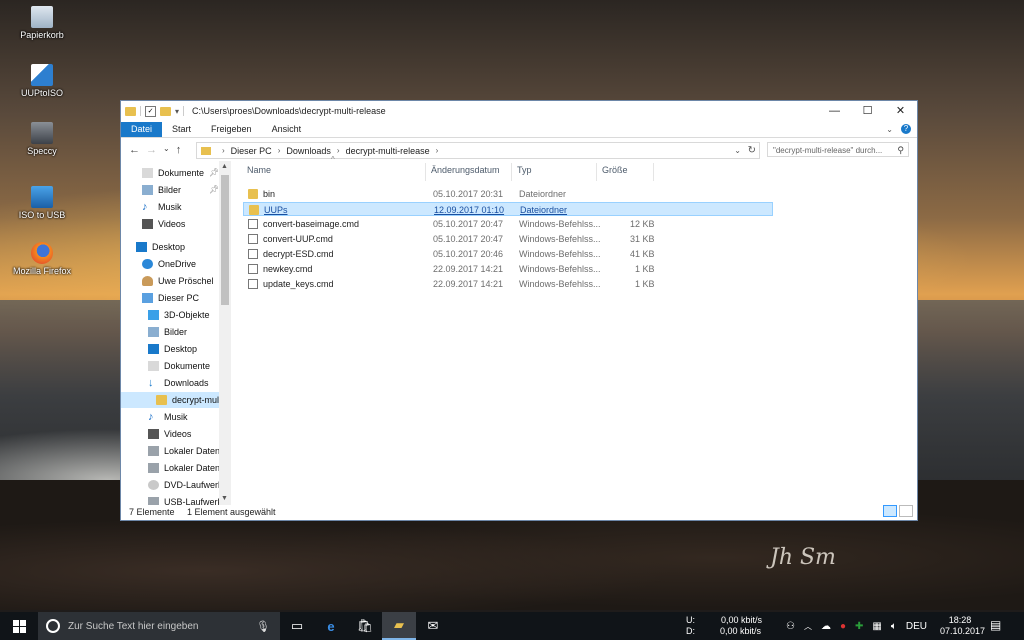 Image resolution: width=1024 pixels, height=640 pixels. Describe the element at coordinates (331, 626) in the screenshot. I see `edge-browser-icon: e` at that location.